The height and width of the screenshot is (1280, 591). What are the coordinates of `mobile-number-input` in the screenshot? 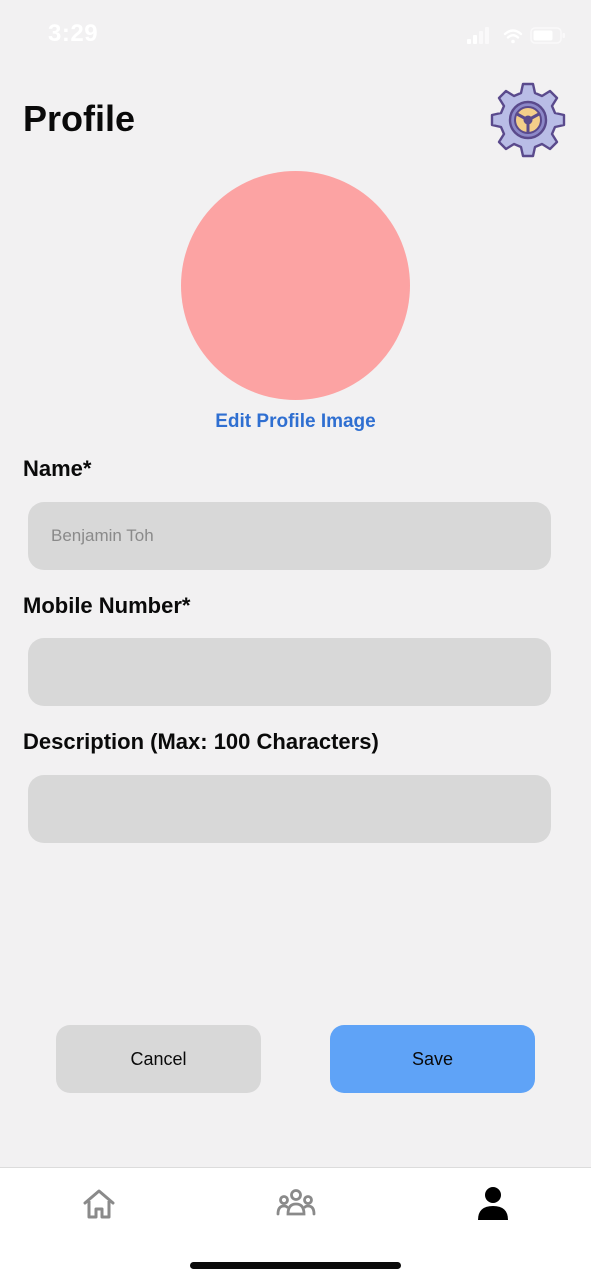 It's located at (289, 672).